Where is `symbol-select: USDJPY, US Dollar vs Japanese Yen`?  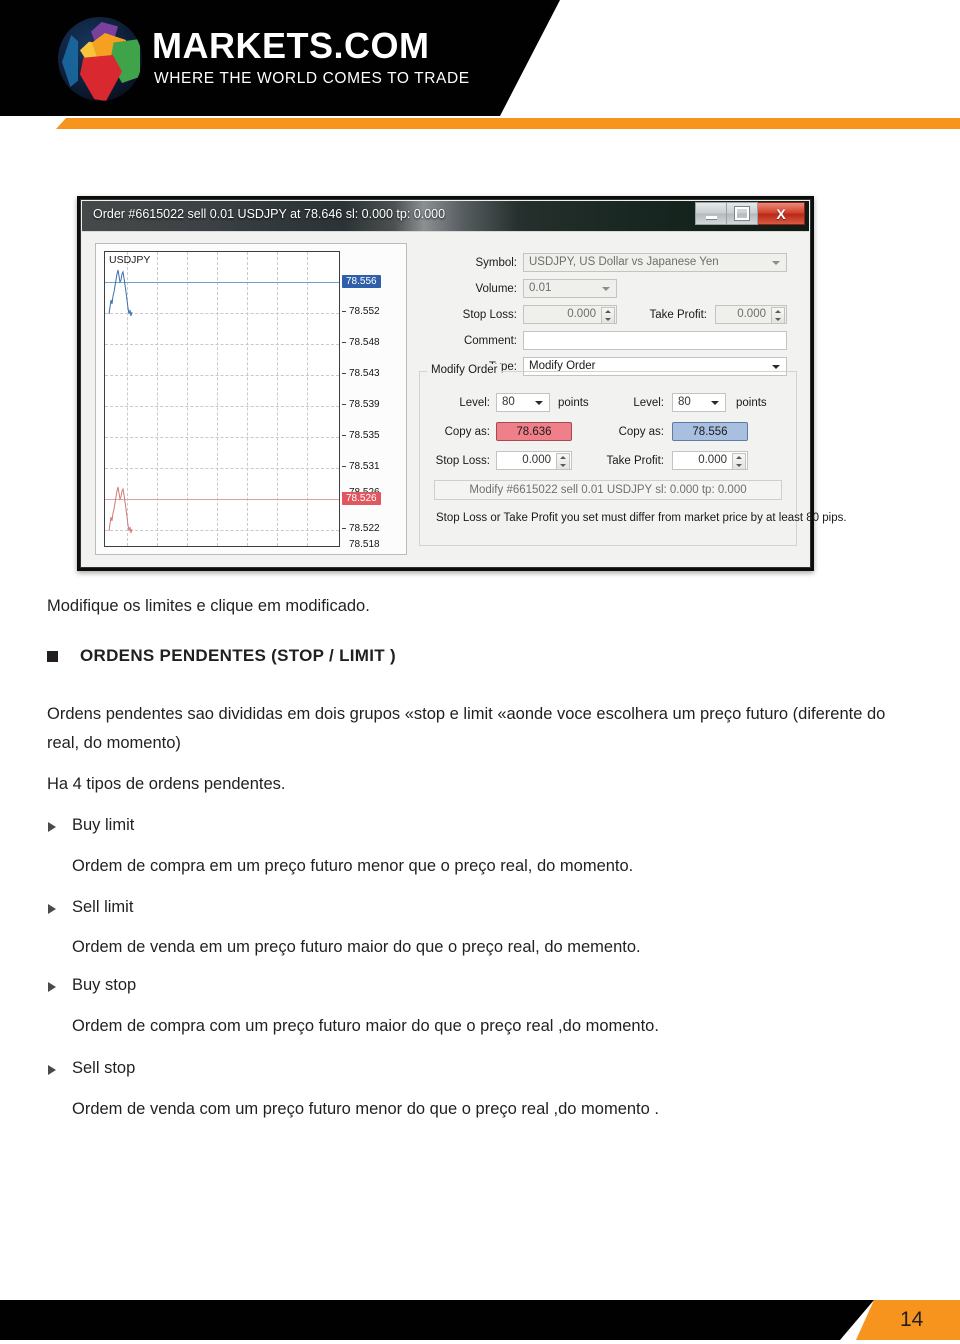 symbol-select: USDJPY, US Dollar vs Japanese Yen is located at coordinates (655, 262).